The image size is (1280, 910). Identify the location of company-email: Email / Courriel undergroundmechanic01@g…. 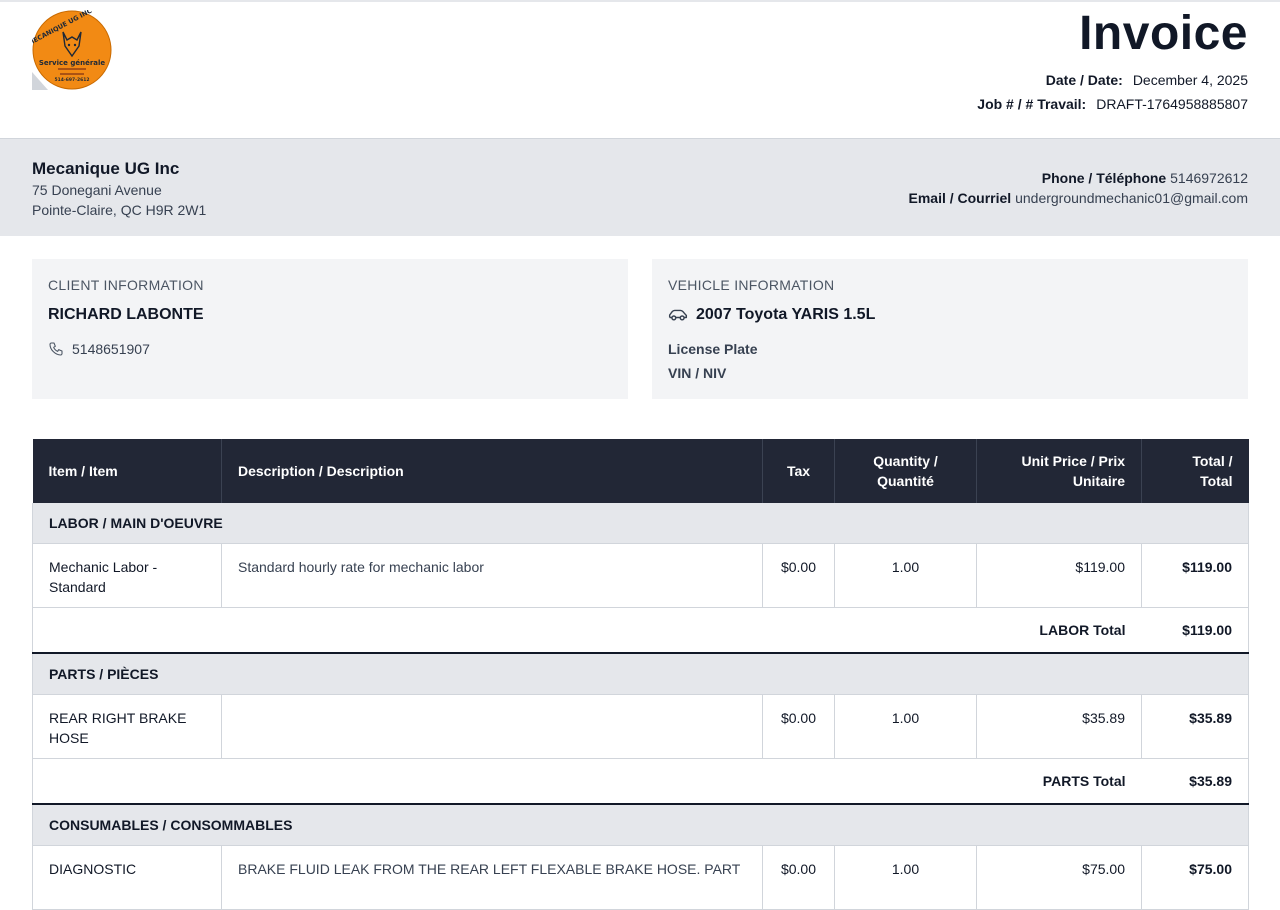
(1079, 198).